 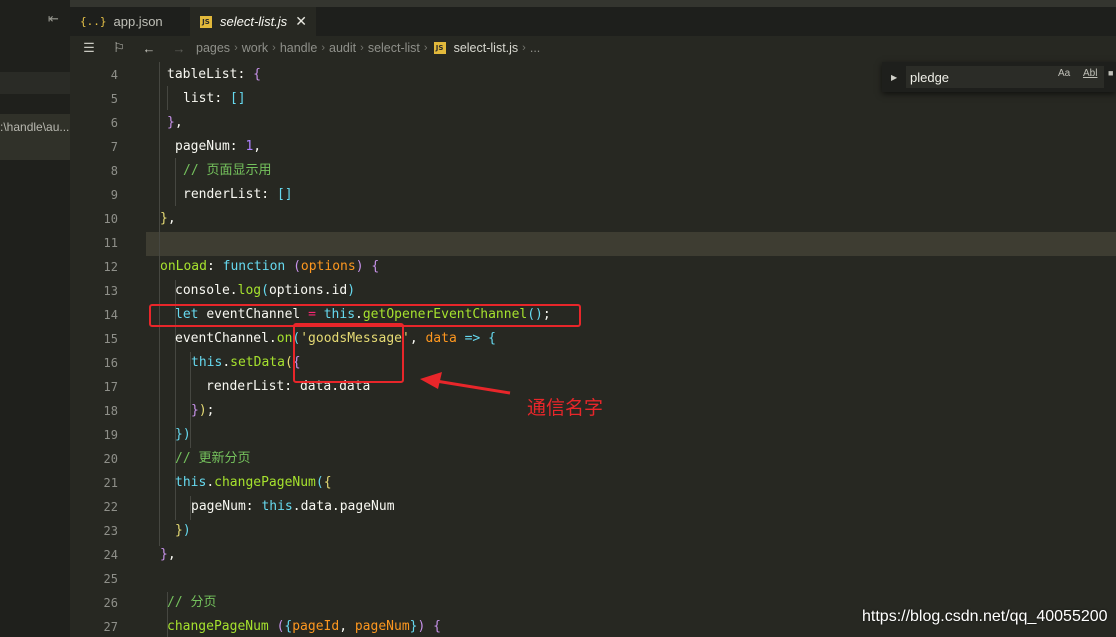 What do you see at coordinates (35, 83) in the screenshot?
I see `side-panel-row` at bounding box center [35, 83].